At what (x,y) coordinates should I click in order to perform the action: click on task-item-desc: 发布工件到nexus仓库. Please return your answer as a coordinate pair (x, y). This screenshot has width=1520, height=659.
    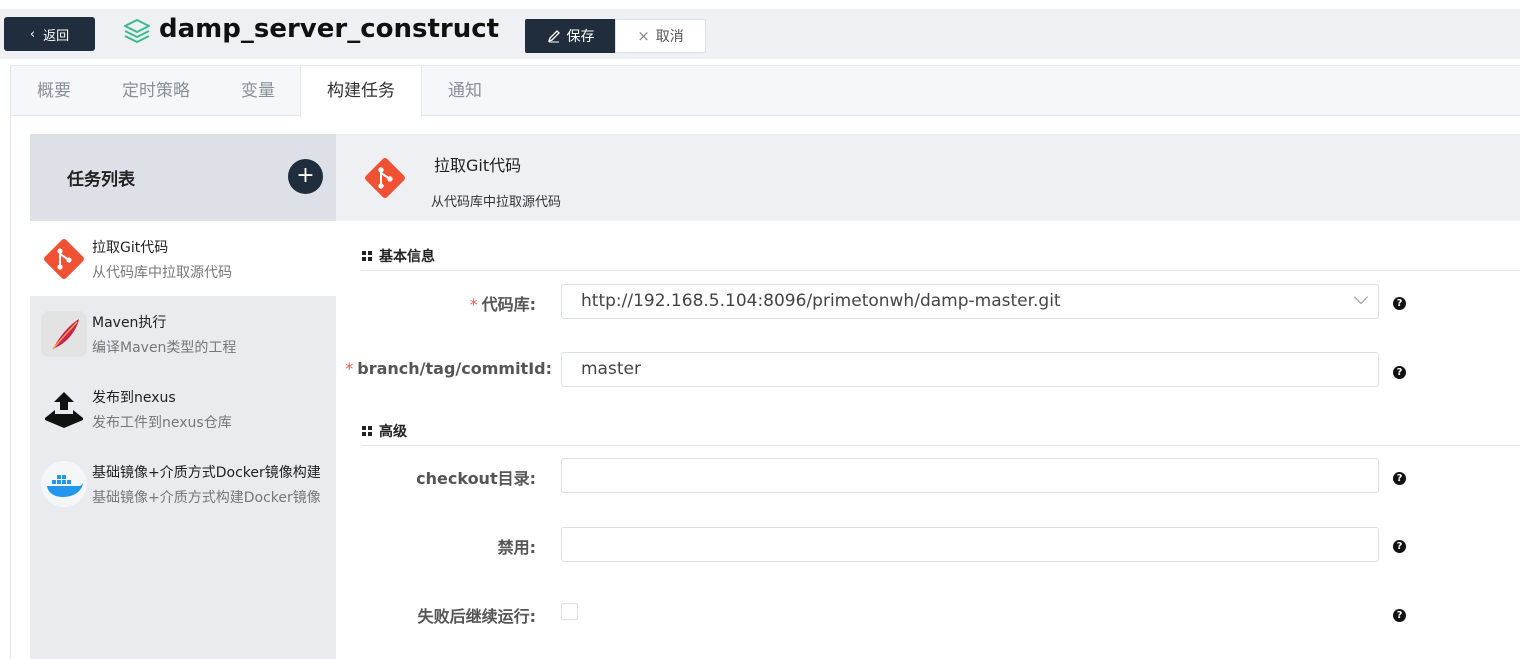
    Looking at the image, I should click on (162, 423).